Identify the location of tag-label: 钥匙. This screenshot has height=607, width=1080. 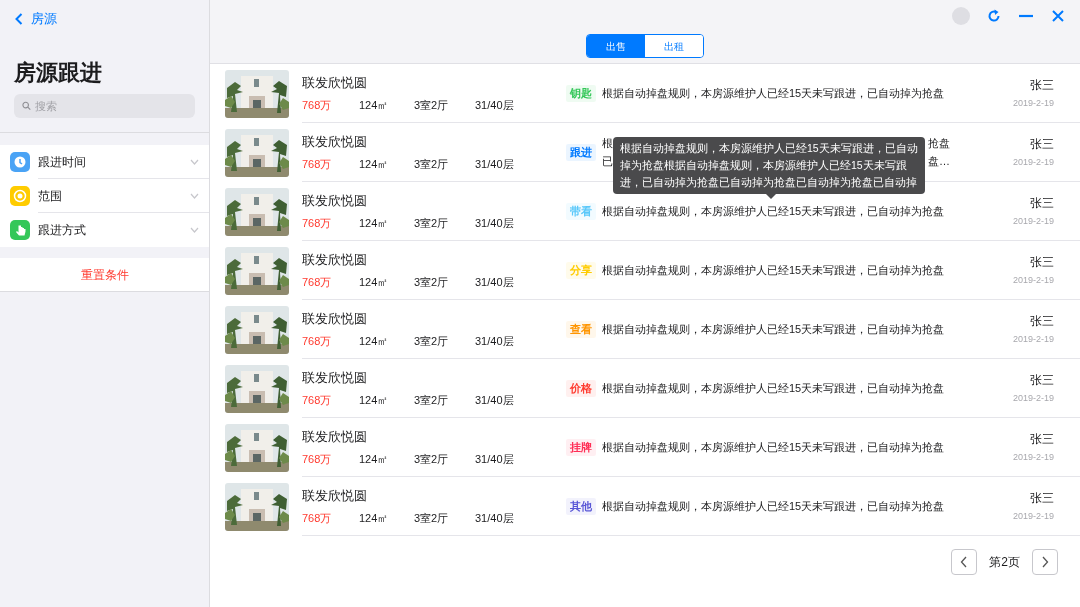
(581, 93).